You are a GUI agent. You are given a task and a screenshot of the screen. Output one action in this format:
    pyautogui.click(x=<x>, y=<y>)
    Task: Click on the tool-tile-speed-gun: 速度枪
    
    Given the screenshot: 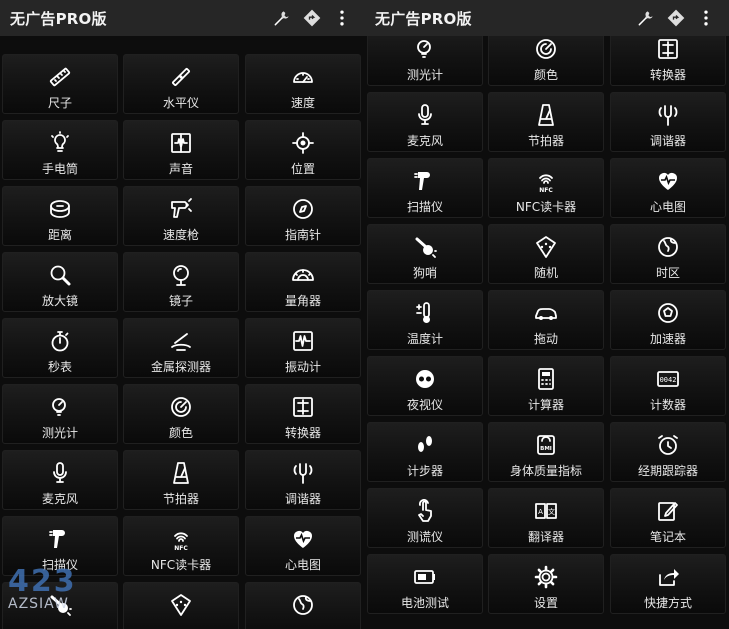 What is the action you would take?
    pyautogui.click(x=181, y=216)
    